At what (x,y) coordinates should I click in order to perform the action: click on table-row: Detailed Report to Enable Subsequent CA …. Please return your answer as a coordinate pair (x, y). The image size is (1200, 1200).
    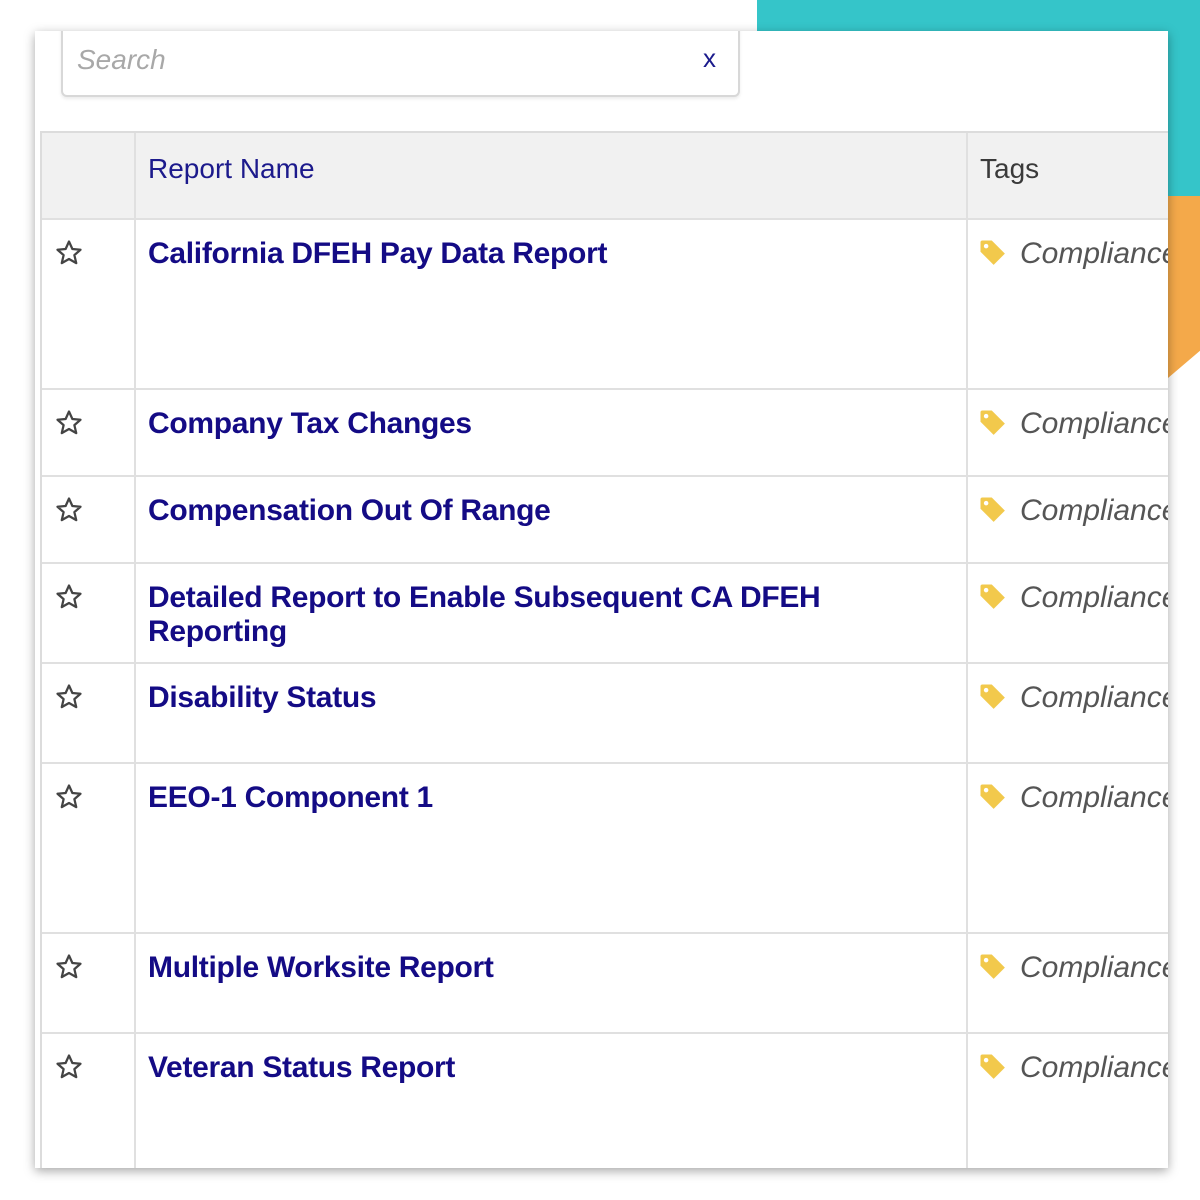
    Looking at the image, I should click on (605, 614).